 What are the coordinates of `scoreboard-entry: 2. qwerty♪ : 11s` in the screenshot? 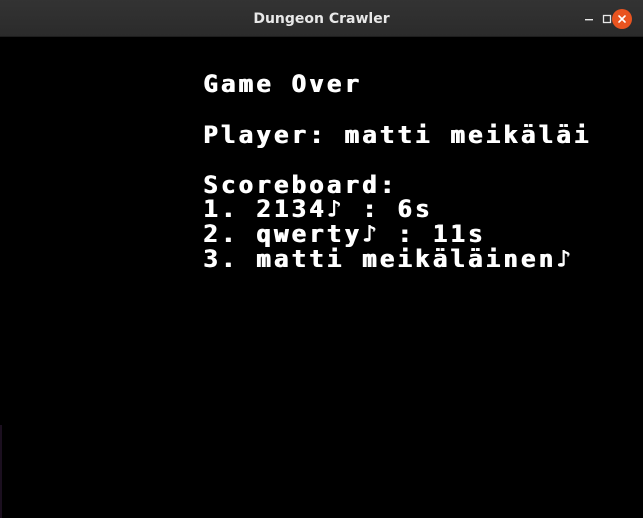 It's located at (344, 234).